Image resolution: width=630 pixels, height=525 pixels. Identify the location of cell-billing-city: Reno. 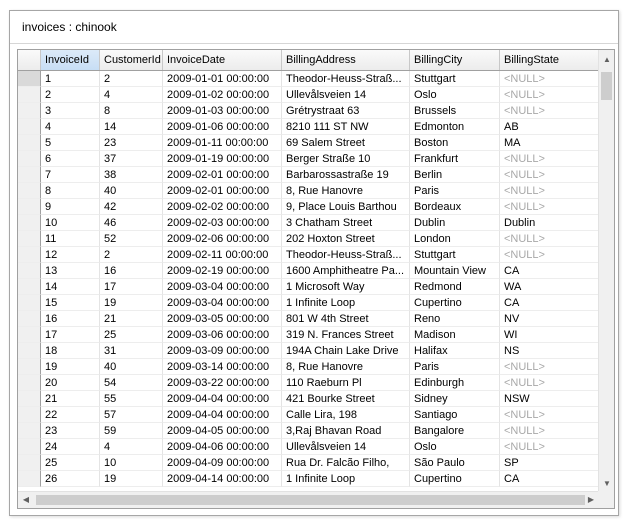
(455, 319).